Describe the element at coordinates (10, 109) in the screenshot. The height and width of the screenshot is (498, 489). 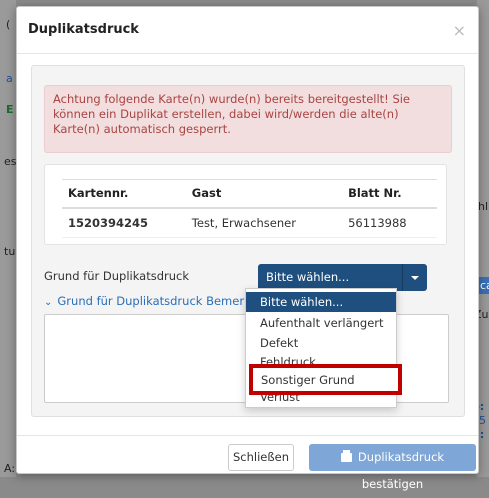
I see `bg-text: E` at that location.